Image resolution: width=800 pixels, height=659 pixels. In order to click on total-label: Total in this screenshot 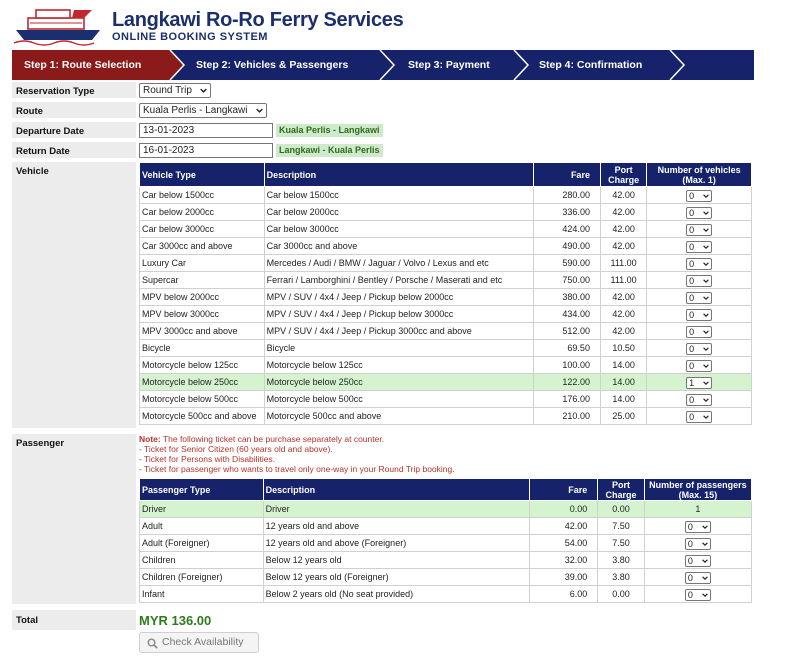, I will do `click(27, 620)`.